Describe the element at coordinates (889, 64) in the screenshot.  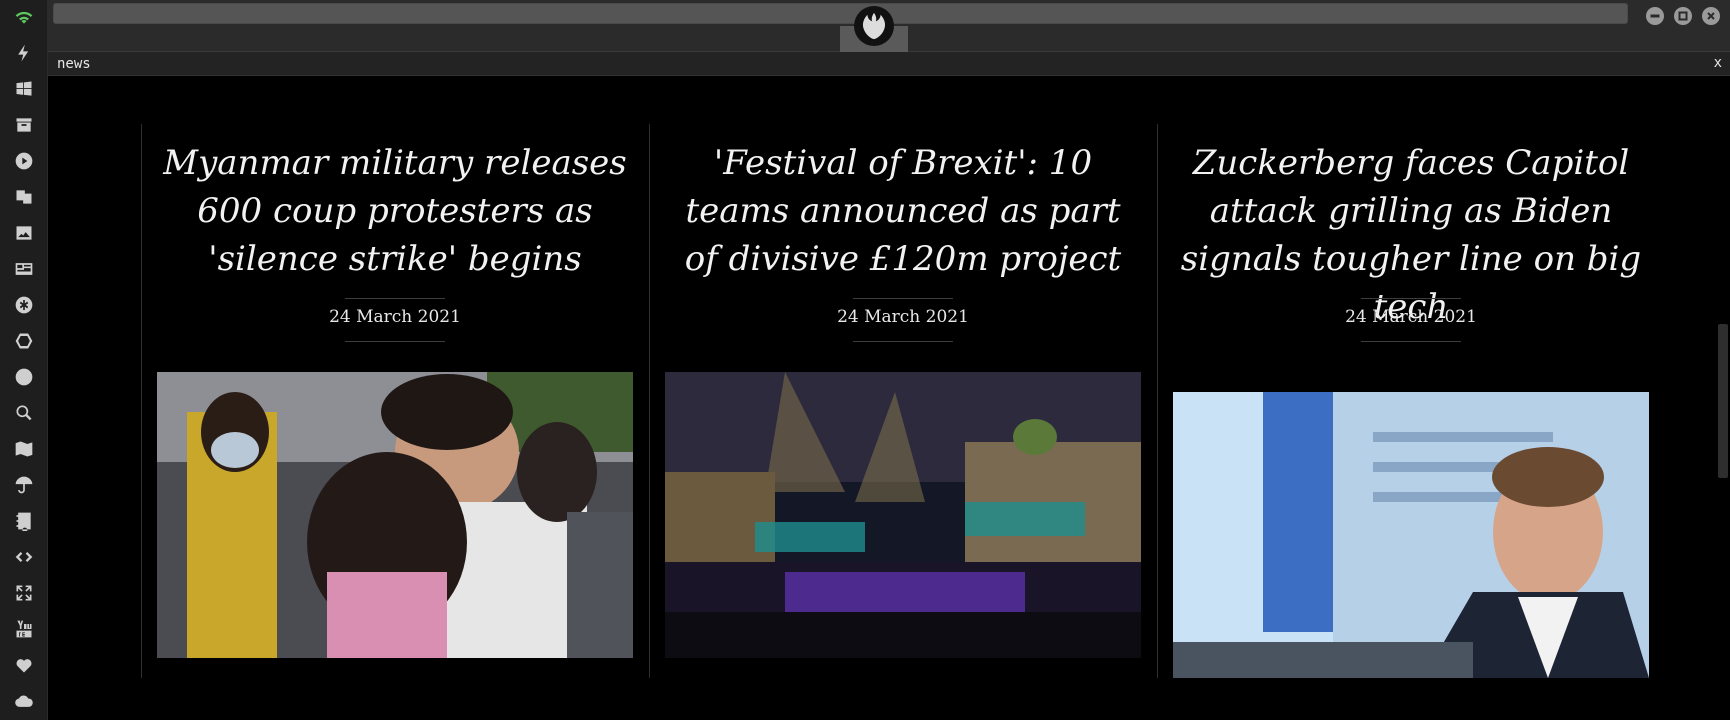
I see `panel-header: news x` at that location.